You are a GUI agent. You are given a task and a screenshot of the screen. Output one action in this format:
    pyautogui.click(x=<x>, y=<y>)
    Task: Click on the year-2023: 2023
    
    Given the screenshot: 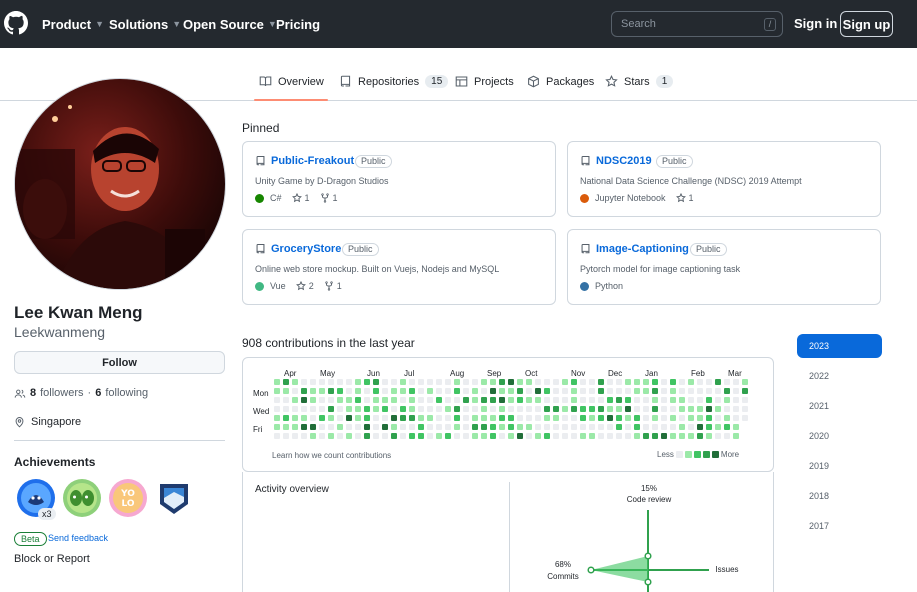 What is the action you would take?
    pyautogui.click(x=839, y=346)
    